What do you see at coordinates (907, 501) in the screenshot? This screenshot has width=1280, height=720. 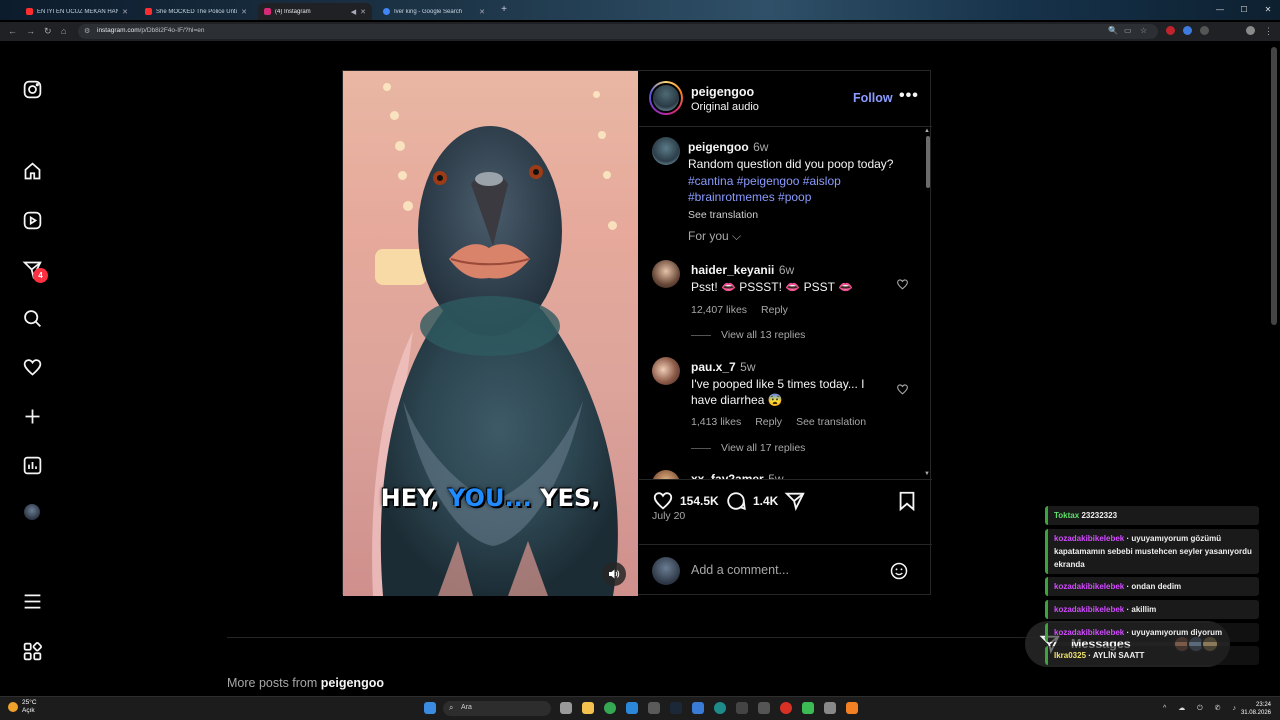 I see `save-button` at bounding box center [907, 501].